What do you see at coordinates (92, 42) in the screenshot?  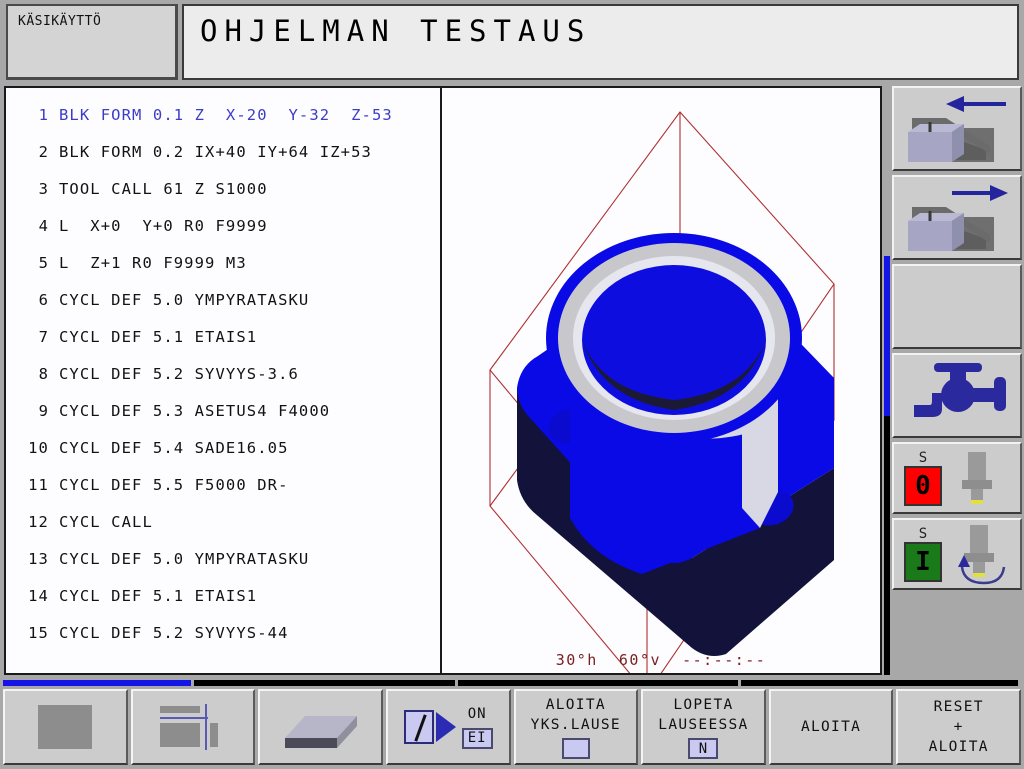 I see `operating-mode-box: KÄSIKÄYTTÖ` at bounding box center [92, 42].